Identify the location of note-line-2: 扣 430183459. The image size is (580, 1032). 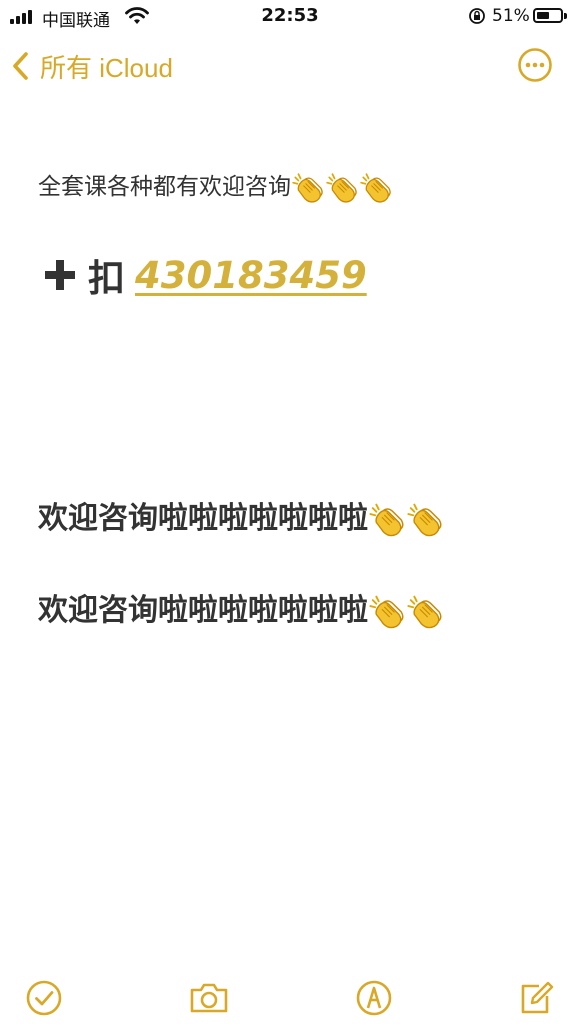
(299, 275).